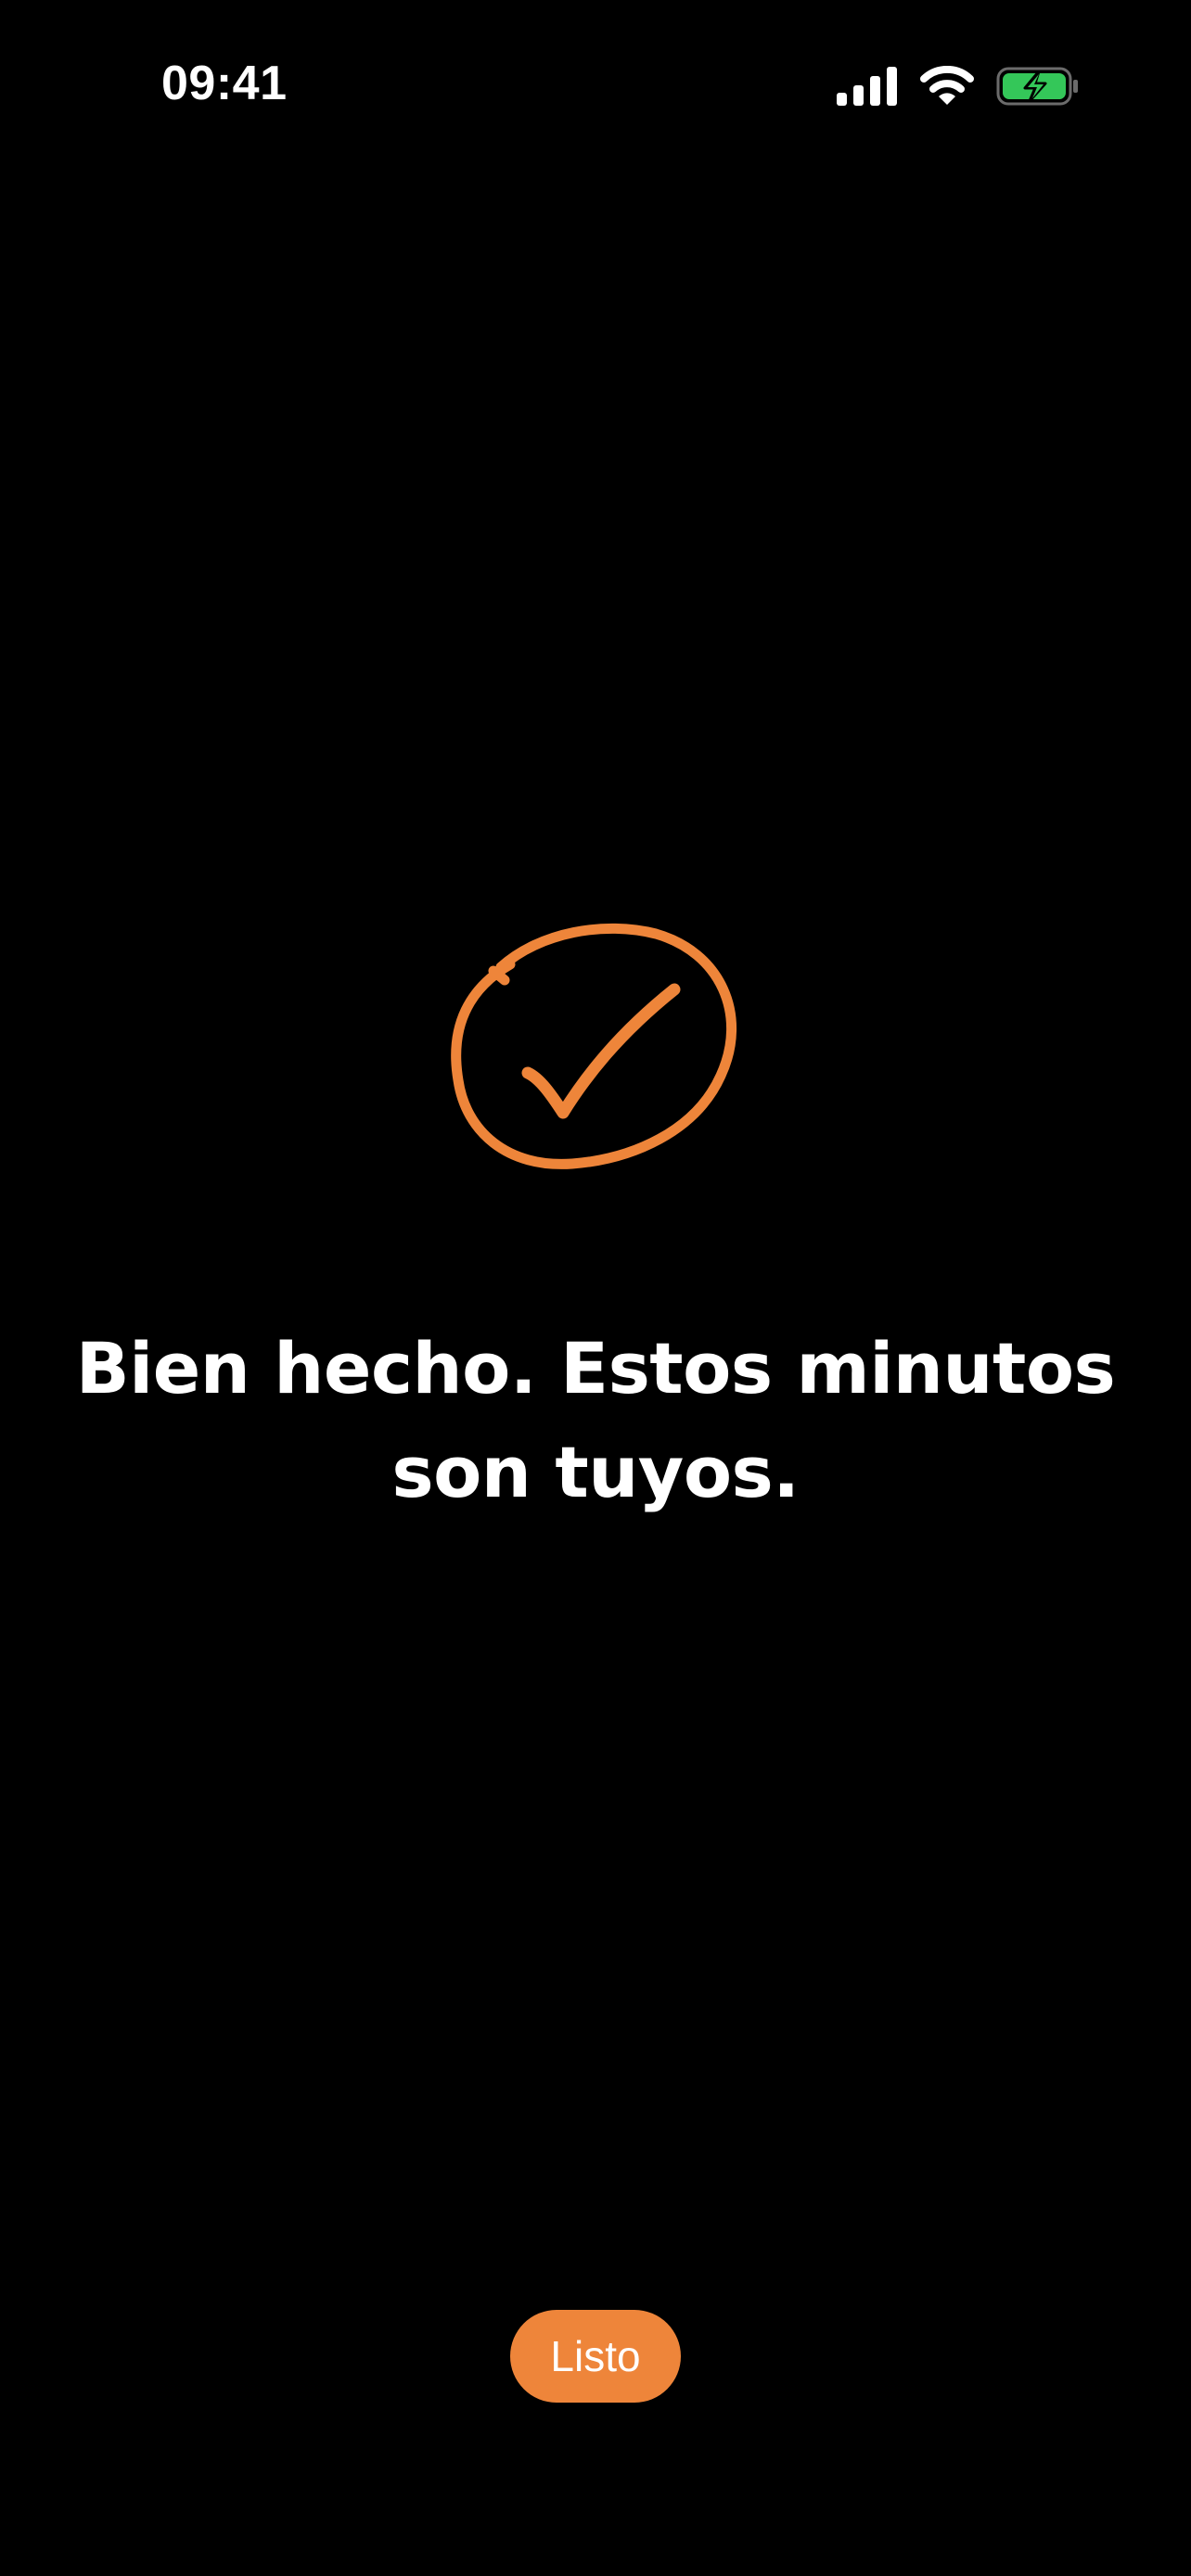  I want to click on done-button-label: Listo, so click(595, 2356).